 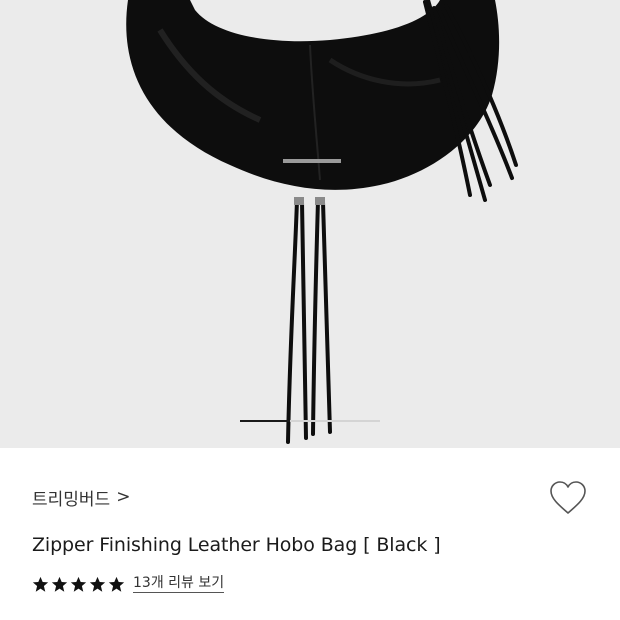 What do you see at coordinates (179, 584) in the screenshot?
I see `review-link: 13개 리뷰 보기` at bounding box center [179, 584].